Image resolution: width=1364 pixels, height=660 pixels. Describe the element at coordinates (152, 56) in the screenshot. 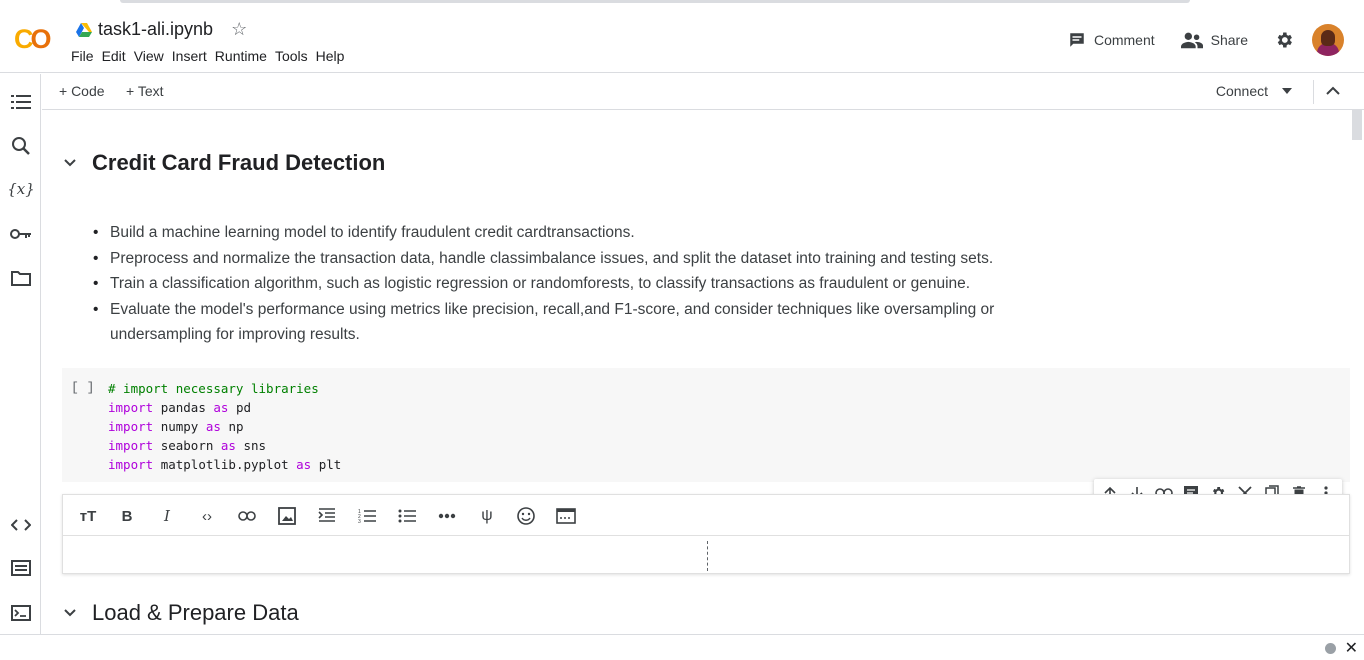

I see `menu-view: View` at that location.